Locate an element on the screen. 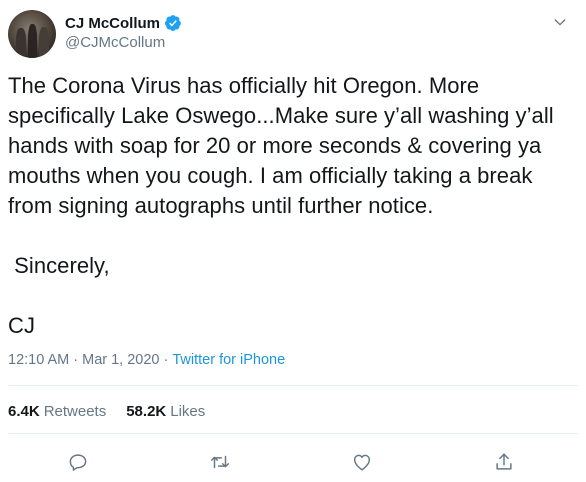  verified-badge-icon is located at coordinates (172, 23).